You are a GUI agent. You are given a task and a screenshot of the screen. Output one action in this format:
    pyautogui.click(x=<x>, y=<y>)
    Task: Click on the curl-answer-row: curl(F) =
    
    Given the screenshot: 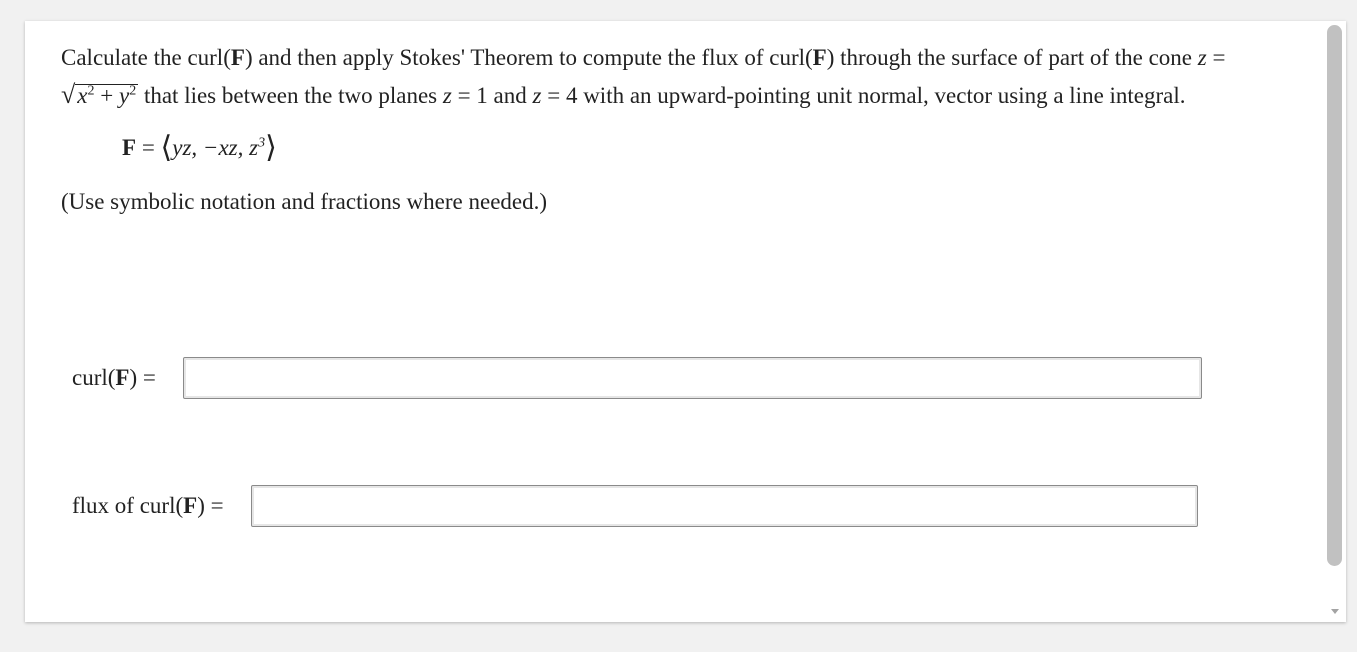 What is the action you would take?
    pyautogui.click(x=637, y=378)
    